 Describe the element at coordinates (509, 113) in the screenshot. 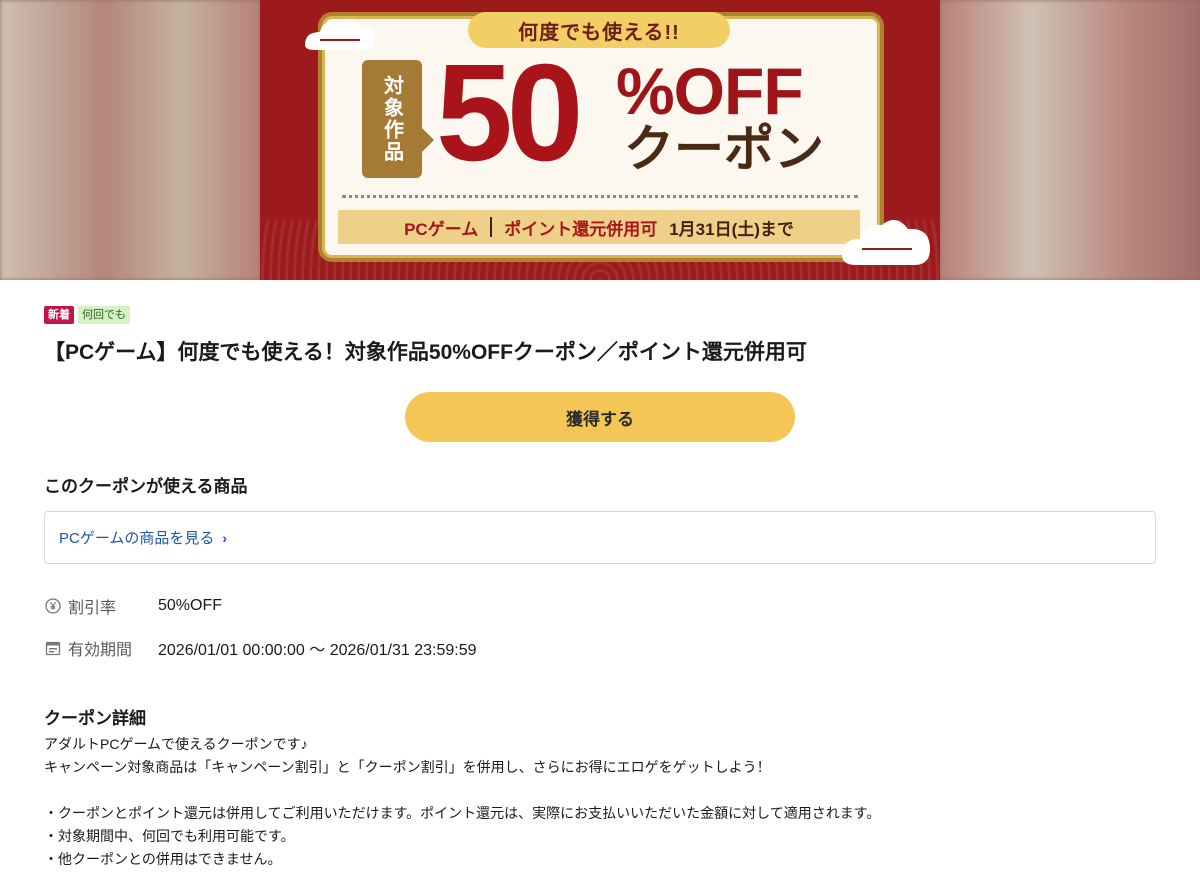

I see `banner-big-number: 50` at that location.